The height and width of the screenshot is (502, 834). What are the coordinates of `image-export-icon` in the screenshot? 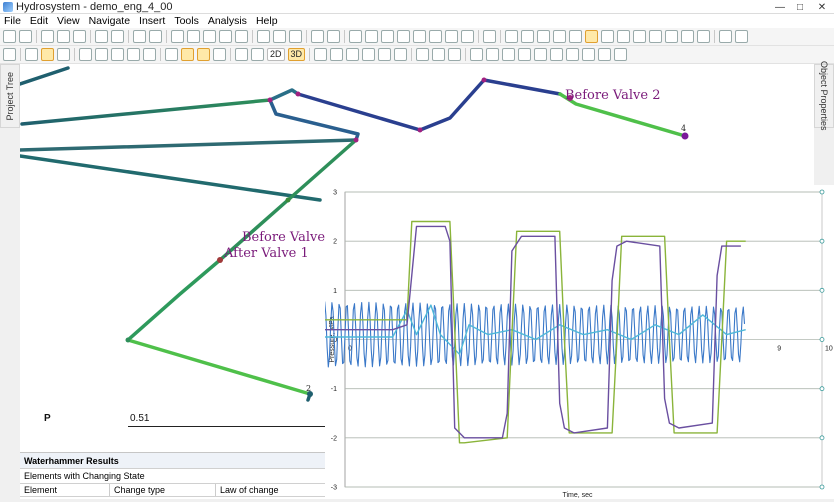 It's located at (467, 36).